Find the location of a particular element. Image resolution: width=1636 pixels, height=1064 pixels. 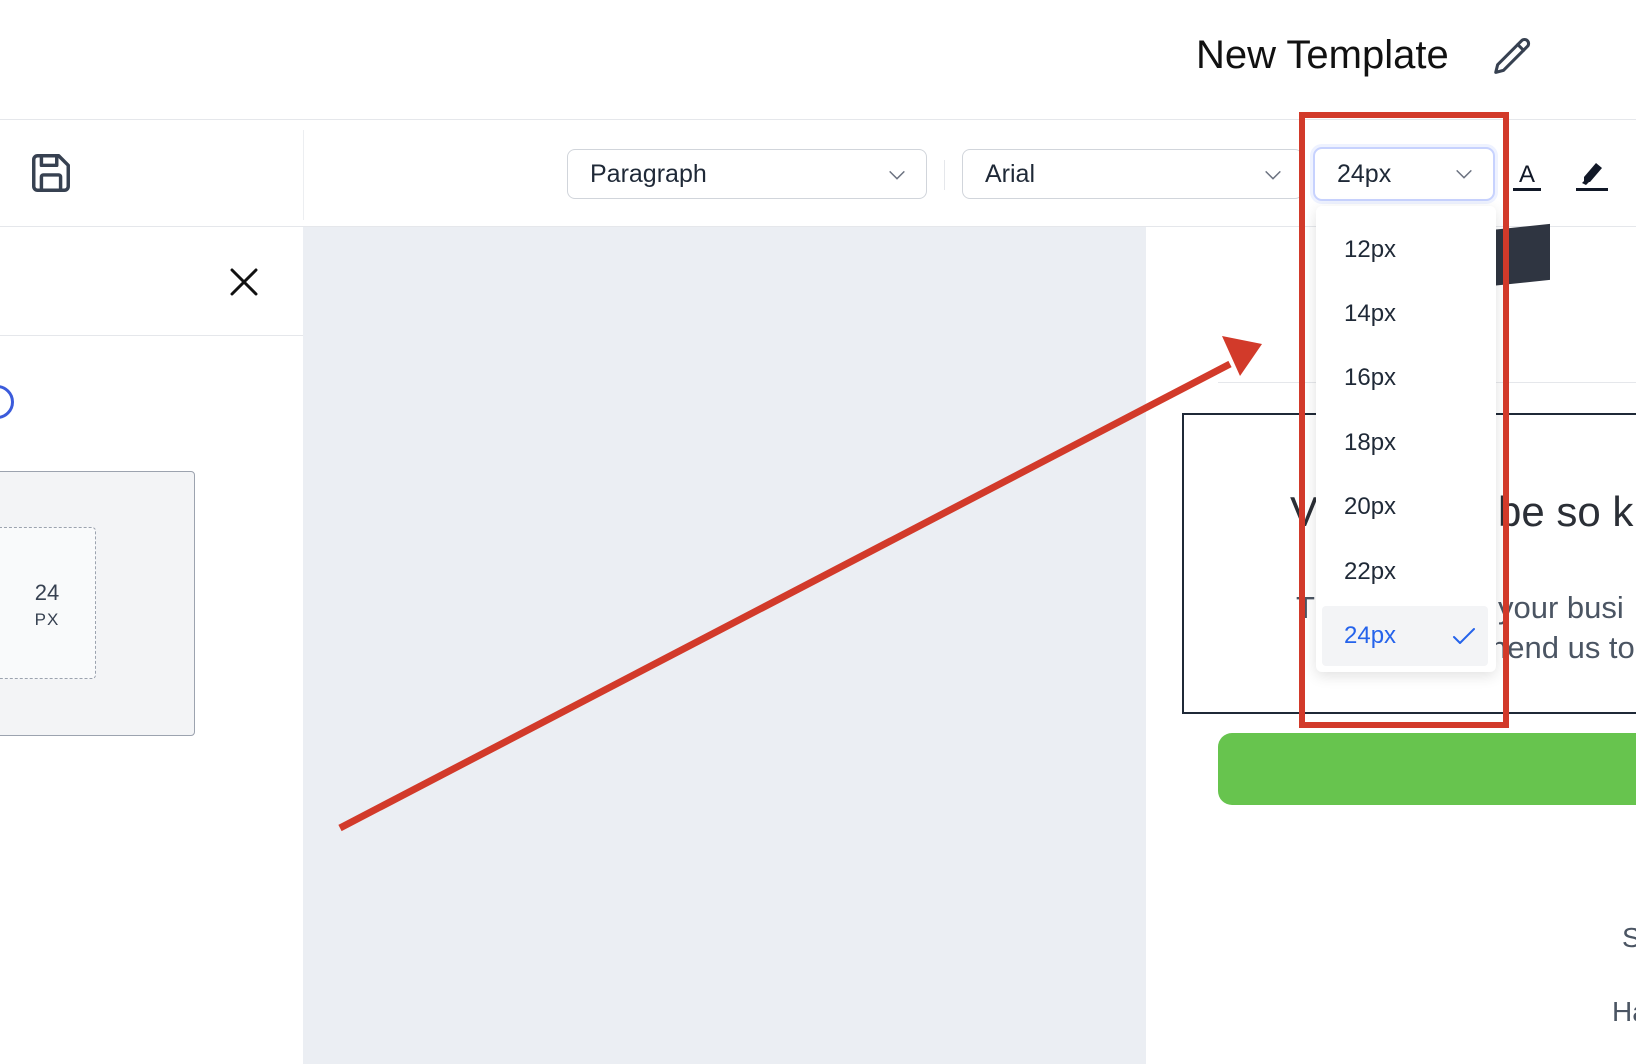

font-color-letter: A is located at coordinates (1527, 174).